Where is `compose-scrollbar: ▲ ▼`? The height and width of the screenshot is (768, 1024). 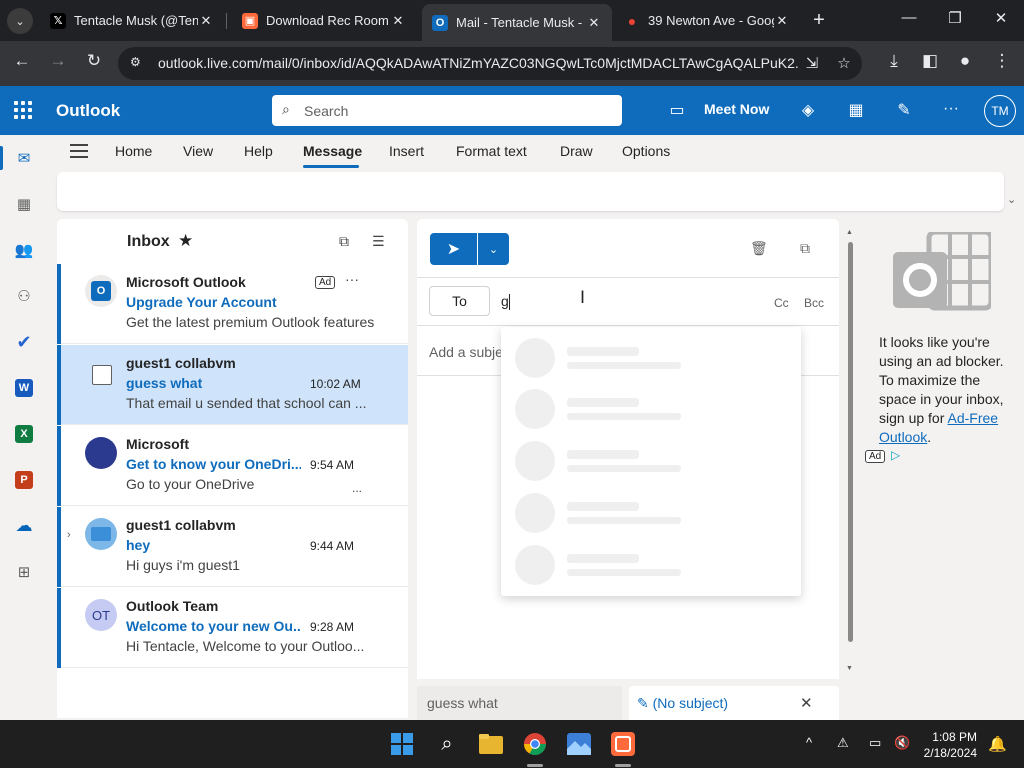 compose-scrollbar: ▲ ▼ is located at coordinates (850, 454).